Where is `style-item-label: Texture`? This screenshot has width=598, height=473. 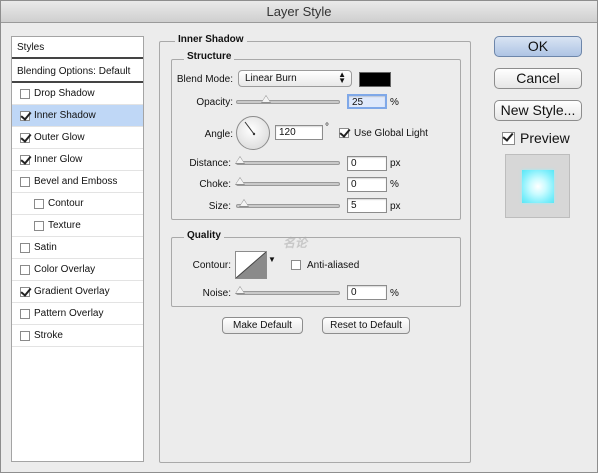
style-item-label: Texture is located at coordinates (64, 225).